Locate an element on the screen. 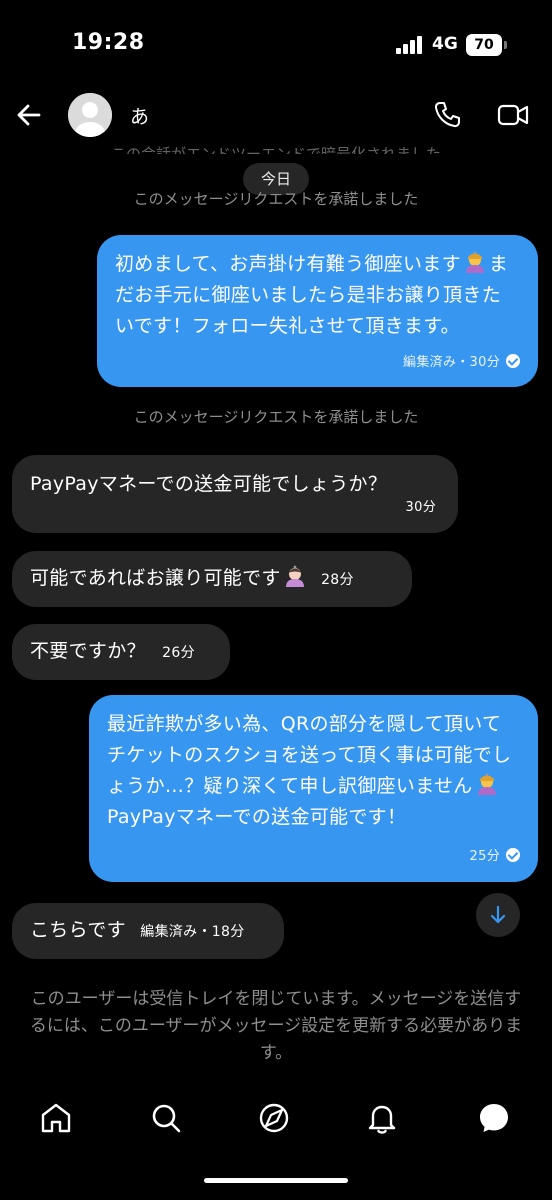 This screenshot has height=1200, width=552. message-text: 不要ですか？ is located at coordinates (88, 651).